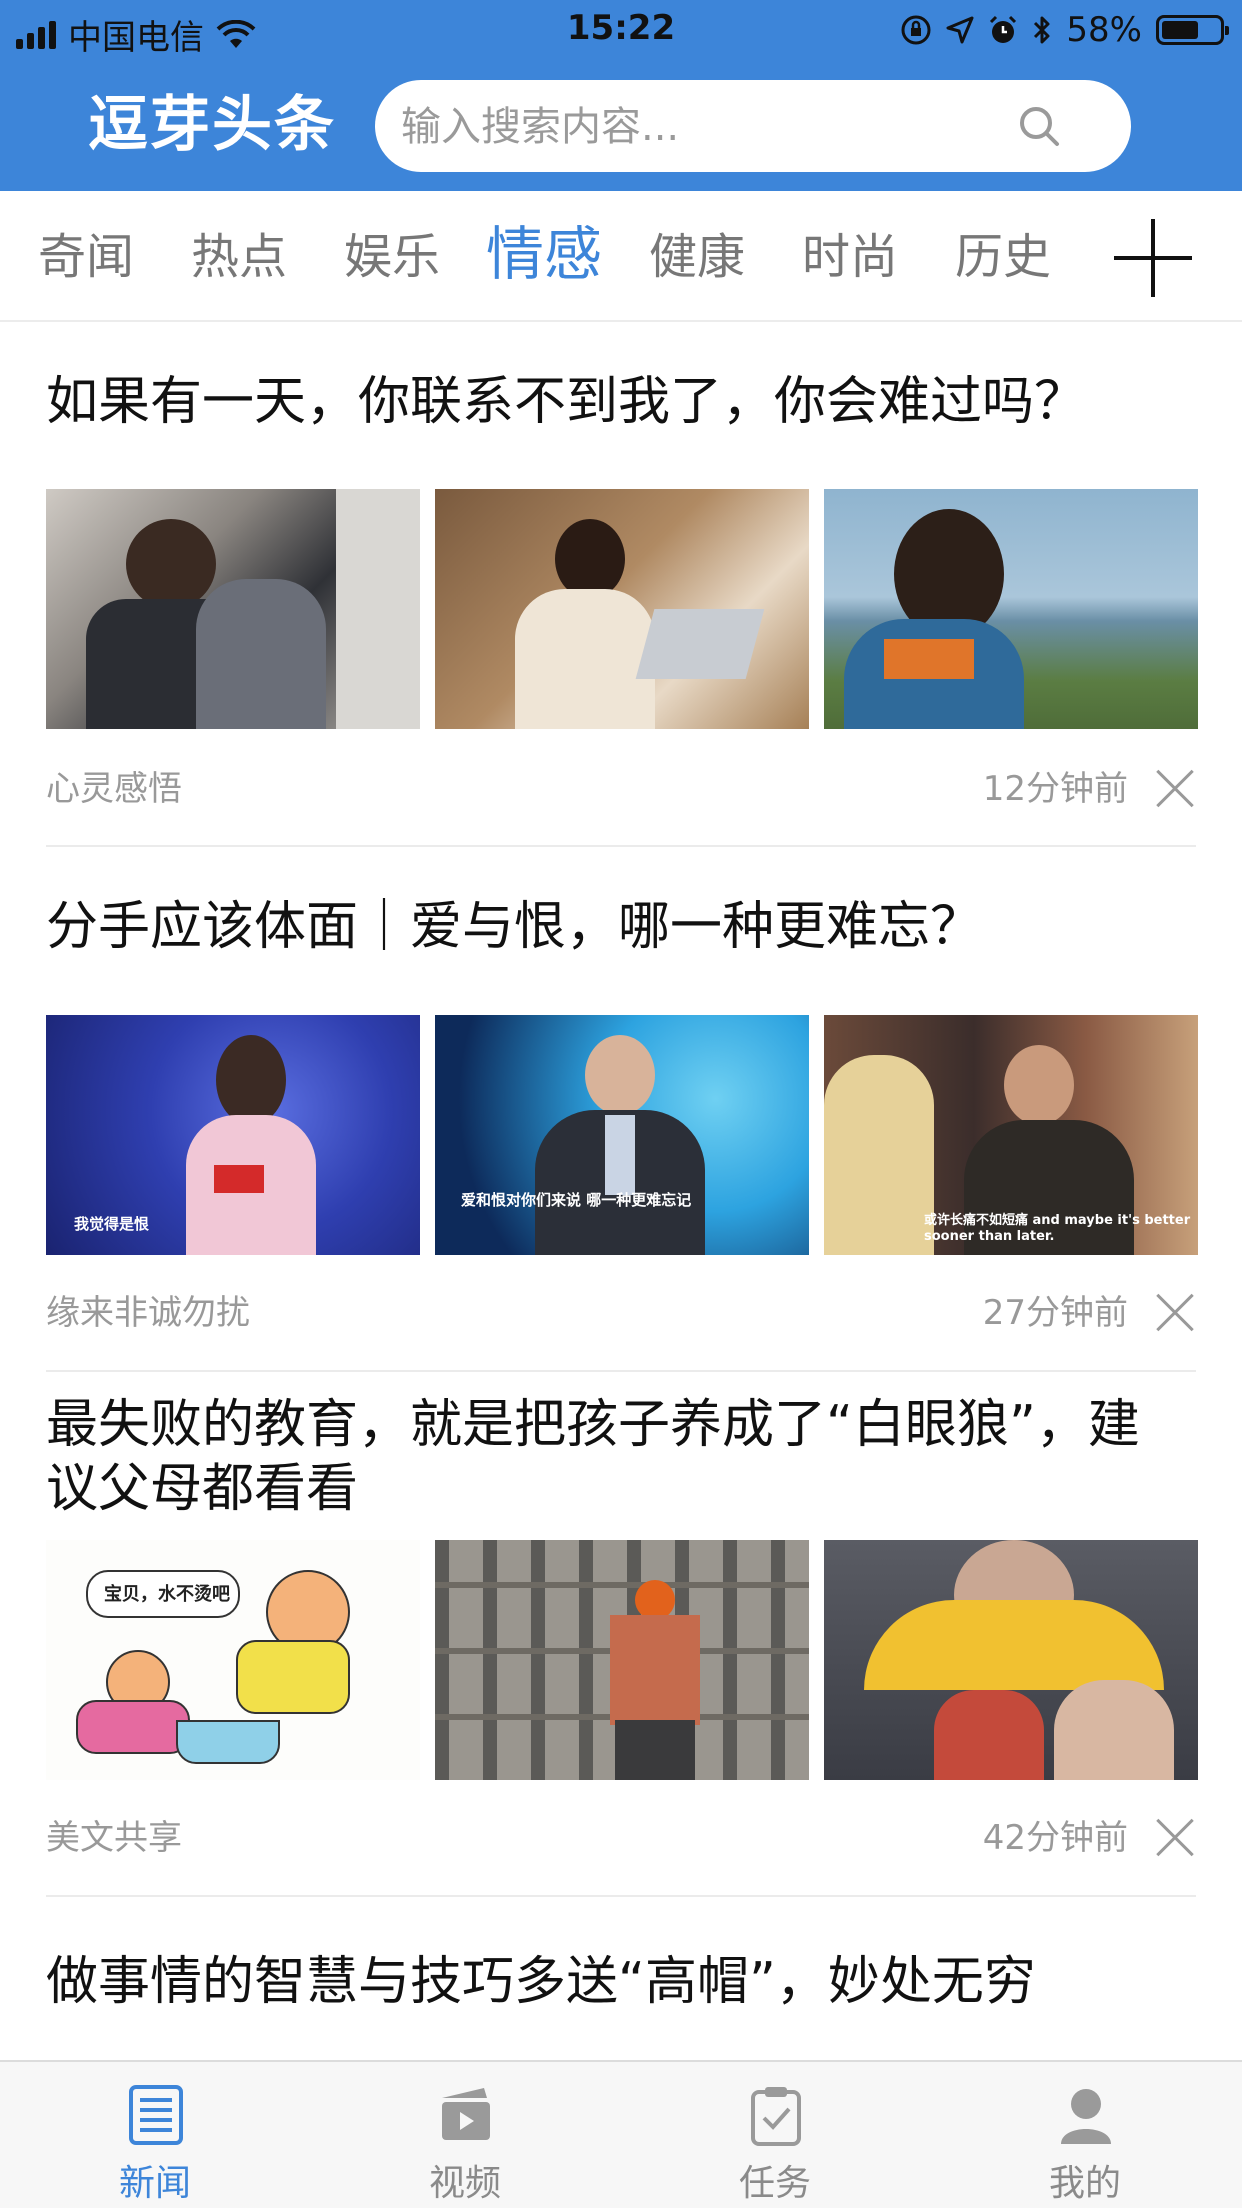 The width and height of the screenshot is (1242, 2210). What do you see at coordinates (1192, 30) in the screenshot?
I see `battery-icon` at bounding box center [1192, 30].